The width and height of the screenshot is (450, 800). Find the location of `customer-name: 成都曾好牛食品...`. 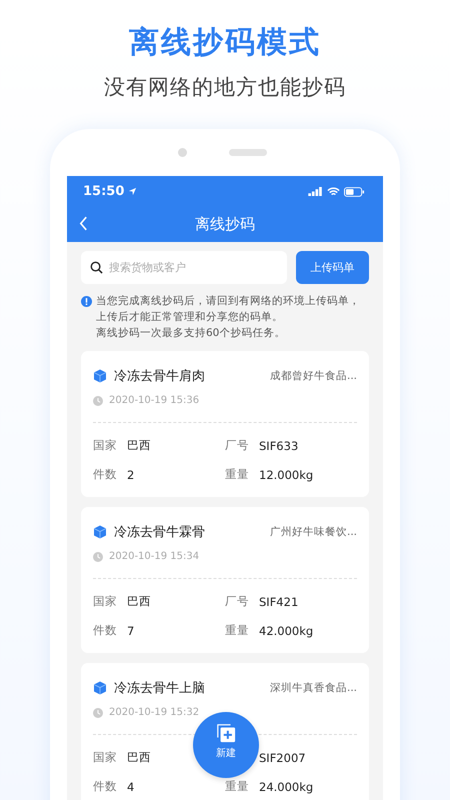

customer-name: 成都曾好牛食品... is located at coordinates (313, 376).